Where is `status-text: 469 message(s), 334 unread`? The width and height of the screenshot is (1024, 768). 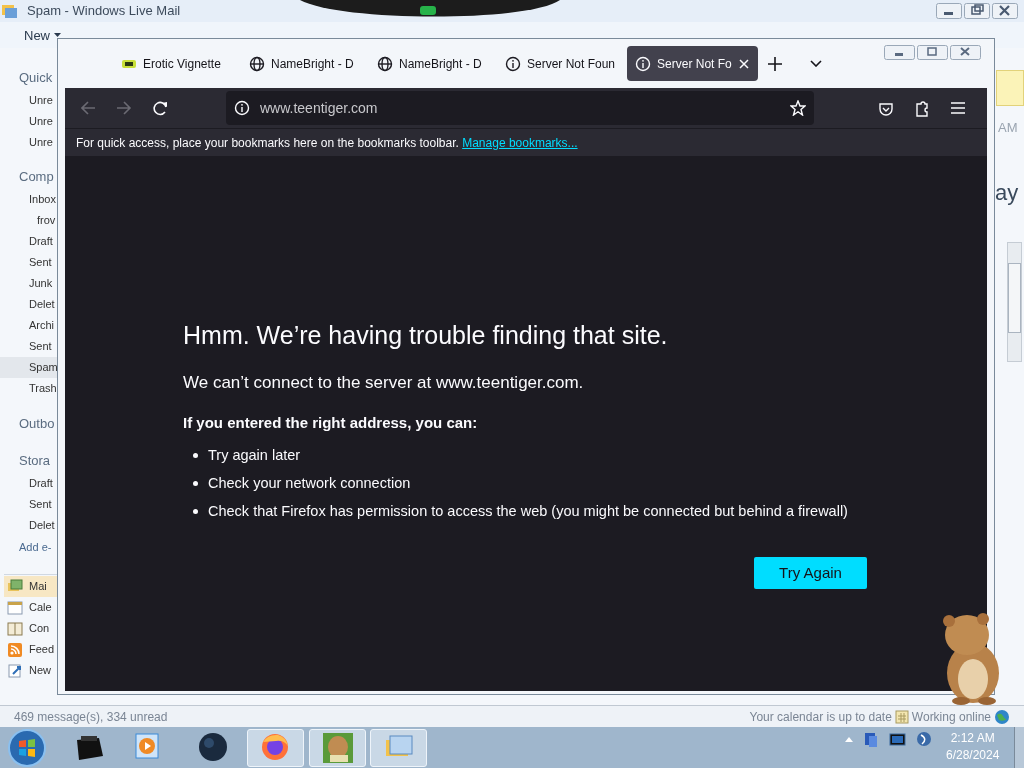 status-text: 469 message(s), 334 unread is located at coordinates (91, 717).